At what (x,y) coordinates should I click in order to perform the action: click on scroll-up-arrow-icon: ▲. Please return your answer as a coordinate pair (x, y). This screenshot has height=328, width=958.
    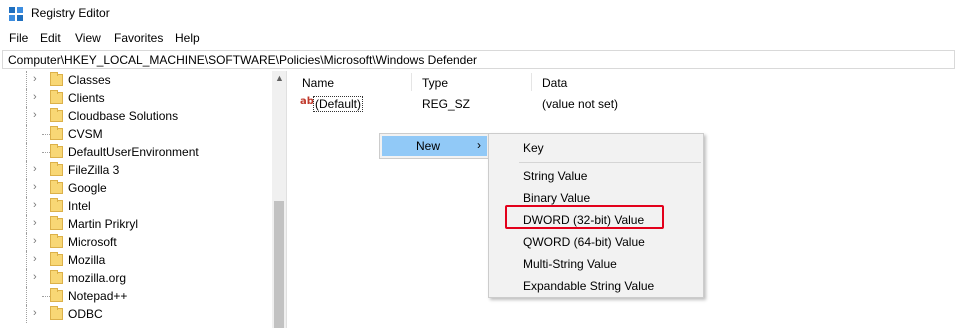
    Looking at the image, I should click on (279, 78).